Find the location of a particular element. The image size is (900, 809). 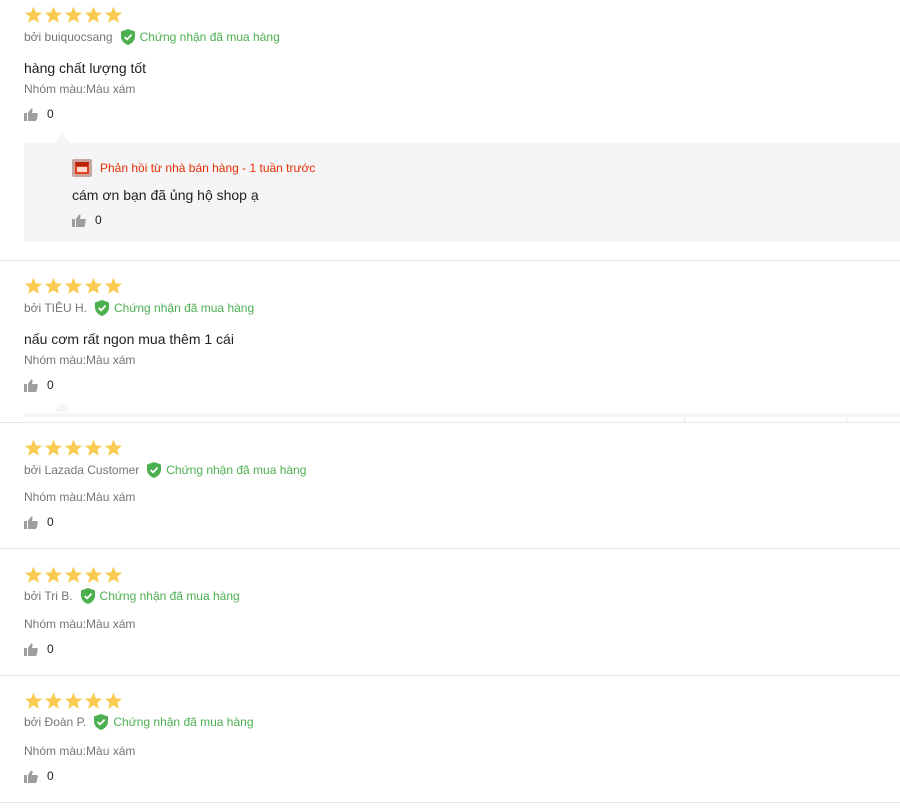

review-meta: bởi TIÊU H. Chứng nhận đã mua hàng is located at coordinates (139, 308).